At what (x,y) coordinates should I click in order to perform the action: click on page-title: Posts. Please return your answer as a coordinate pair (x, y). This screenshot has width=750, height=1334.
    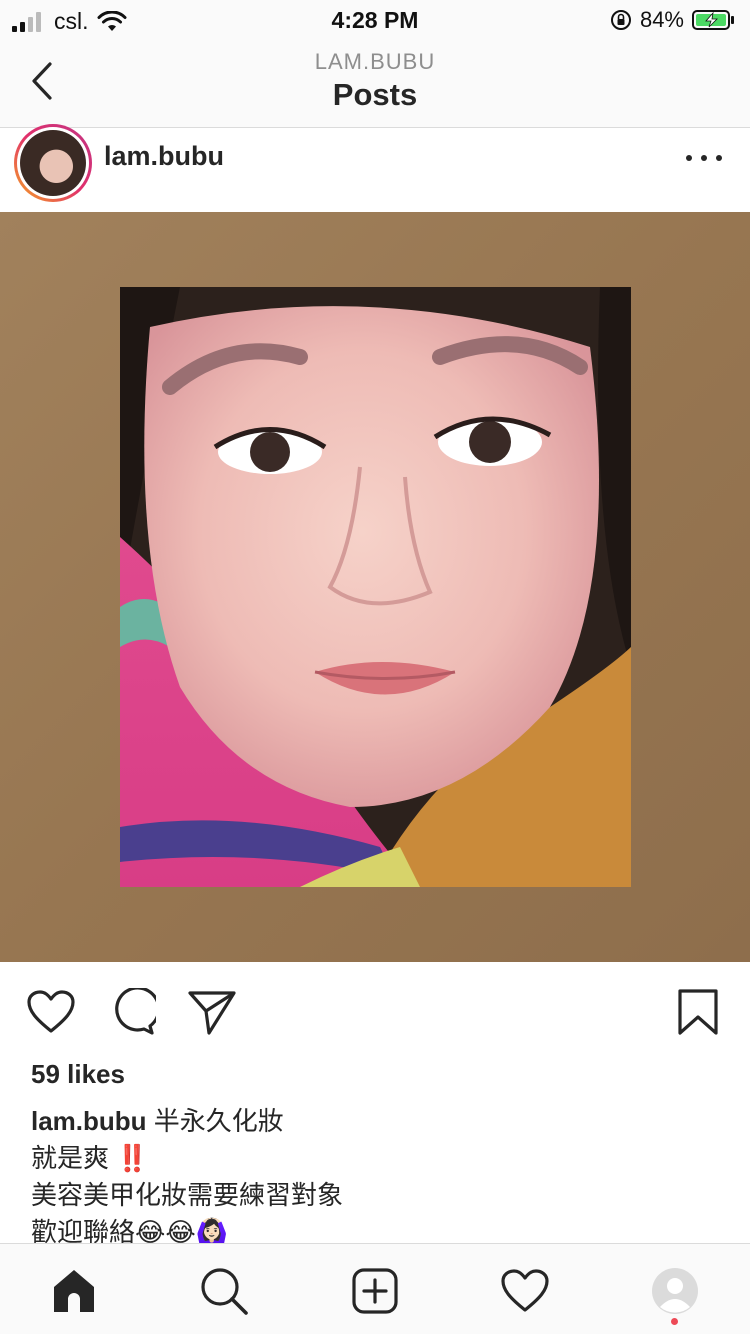
    Looking at the image, I should click on (375, 94).